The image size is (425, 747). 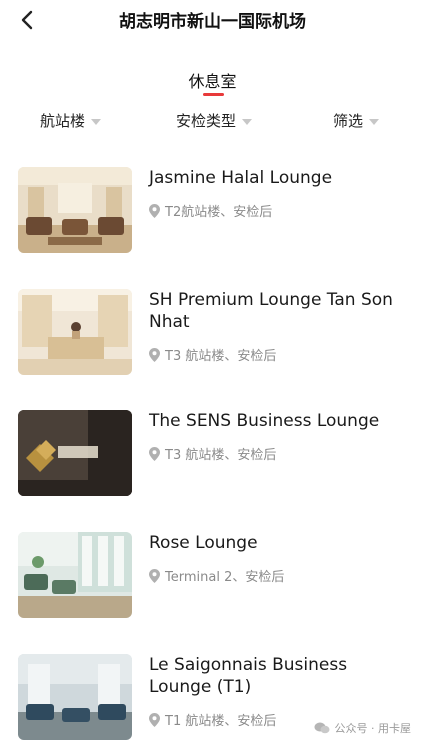 What do you see at coordinates (241, 178) in the screenshot?
I see `lounge-name: Jasmine Halal Lounge` at bounding box center [241, 178].